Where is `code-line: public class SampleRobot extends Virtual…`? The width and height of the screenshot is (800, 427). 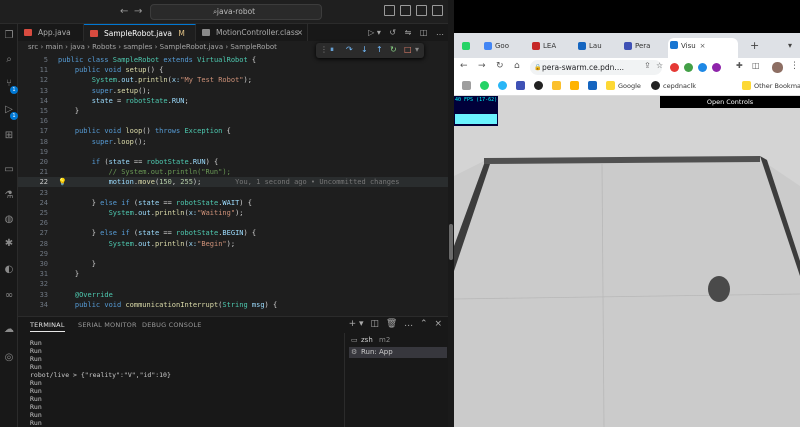 code-line: public class SampleRobot extends Virtual… is located at coordinates (157, 60).